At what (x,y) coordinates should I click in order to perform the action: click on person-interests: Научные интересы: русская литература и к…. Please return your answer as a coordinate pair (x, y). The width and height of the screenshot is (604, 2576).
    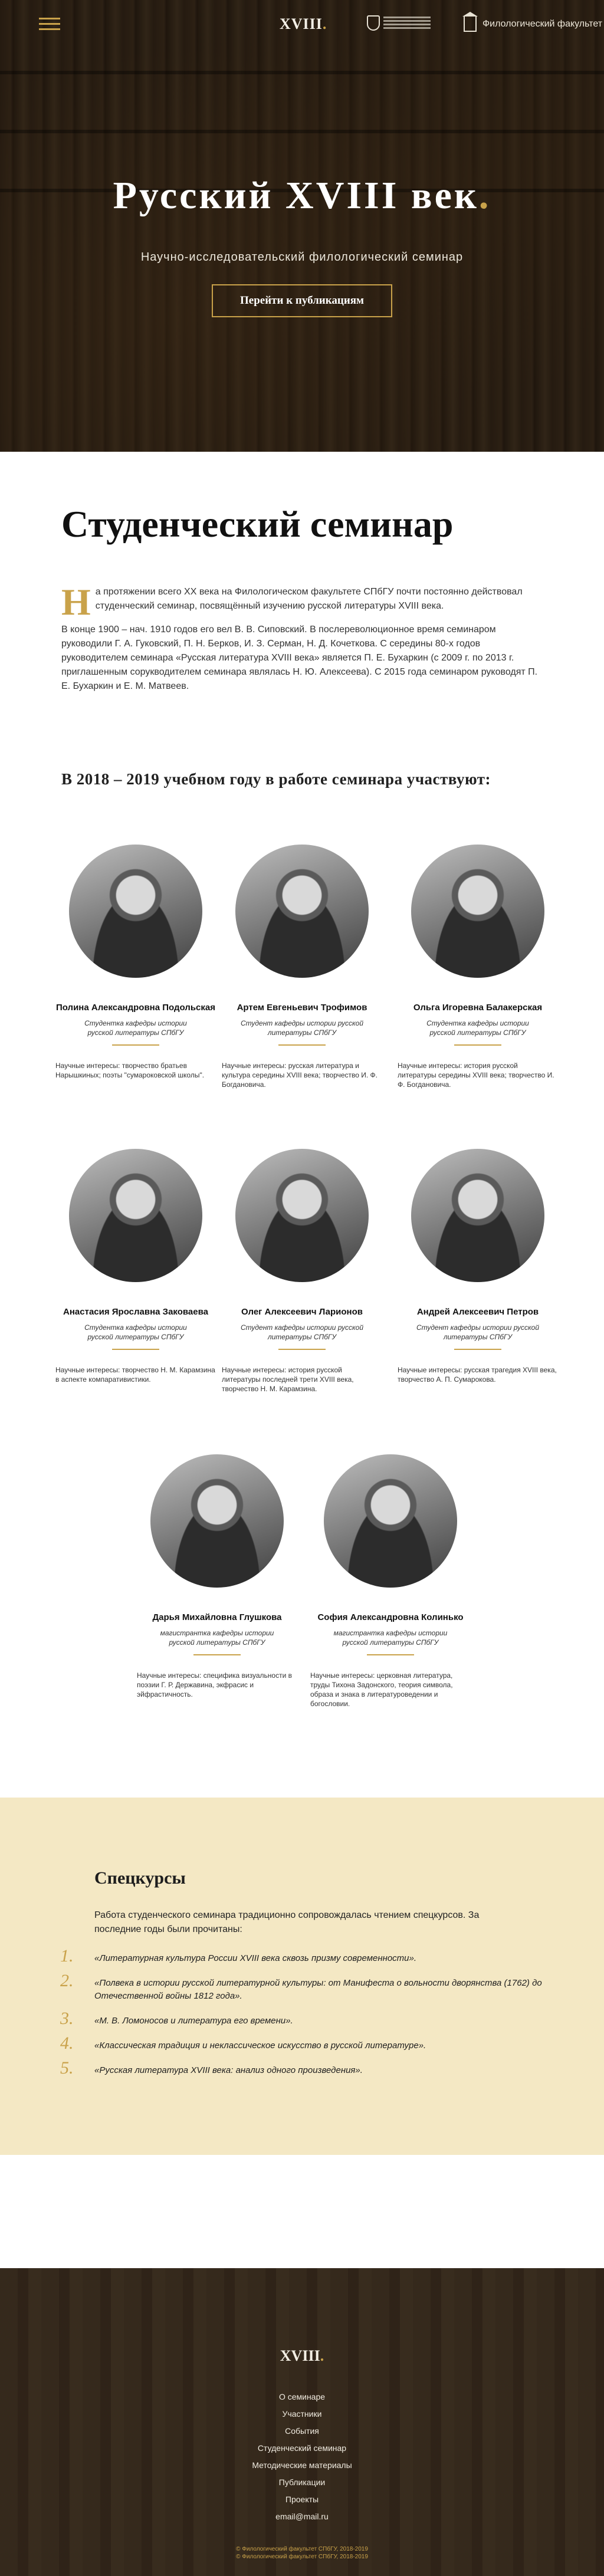
    Looking at the image, I should click on (300, 1075).